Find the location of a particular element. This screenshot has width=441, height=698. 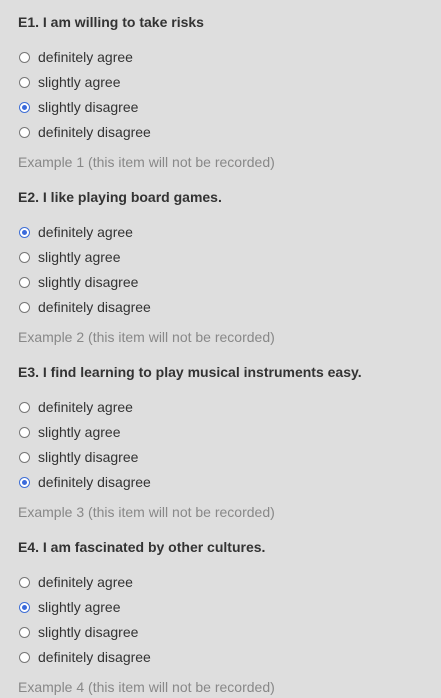

question-title: E2. I like playing board games. is located at coordinates (120, 197).